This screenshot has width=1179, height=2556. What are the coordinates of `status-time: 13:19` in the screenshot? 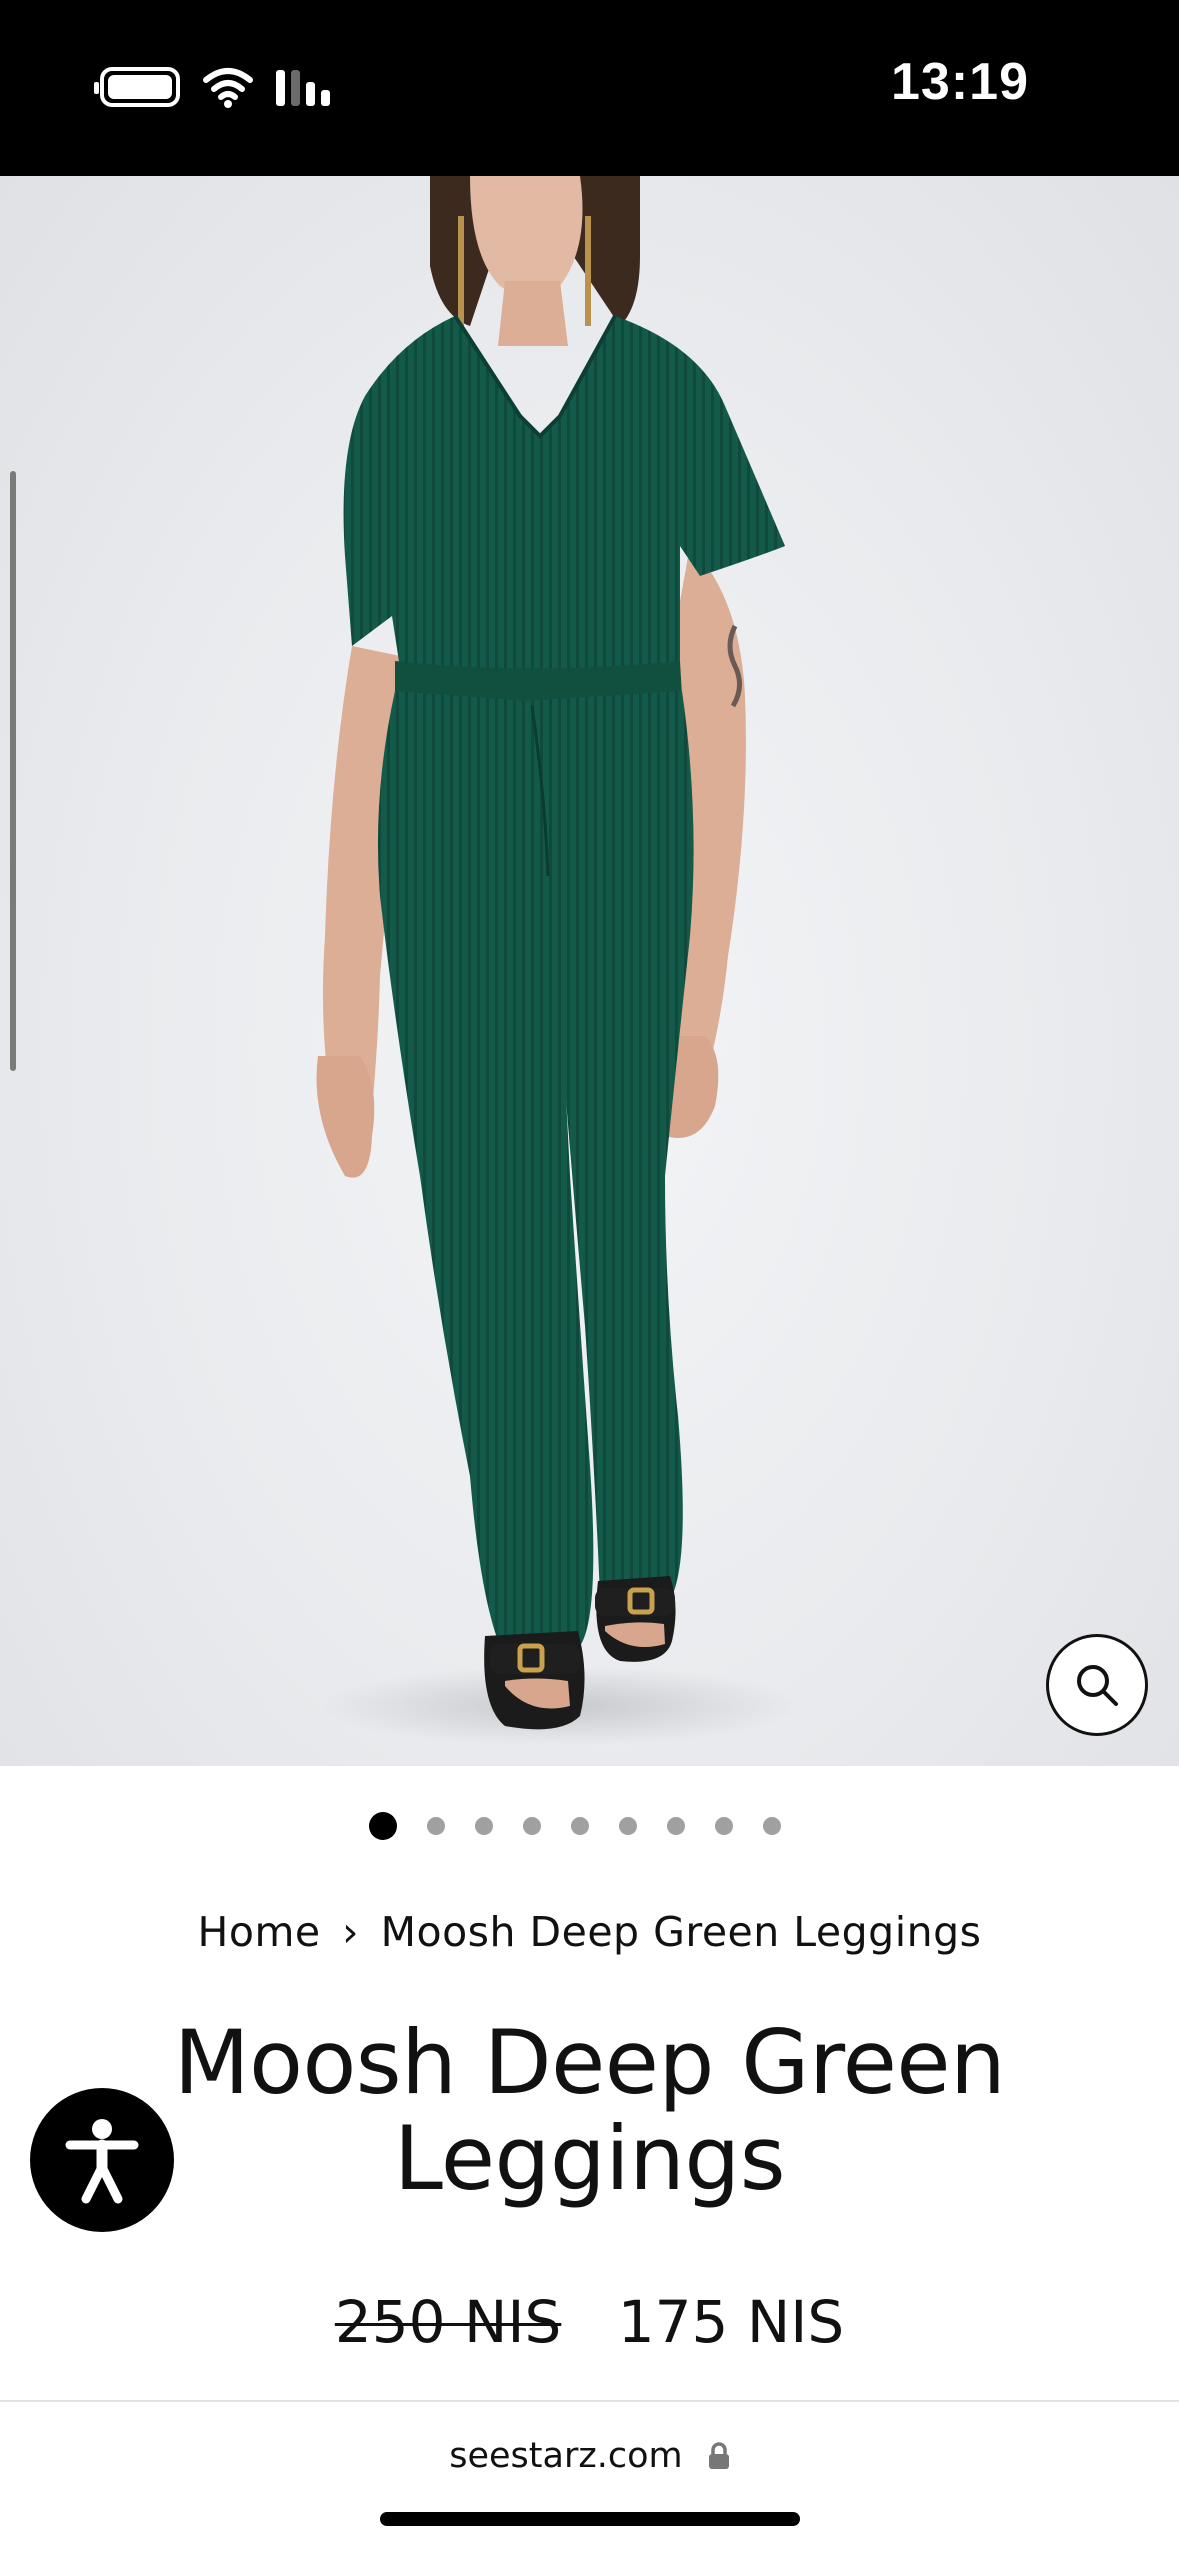 It's located at (960, 82).